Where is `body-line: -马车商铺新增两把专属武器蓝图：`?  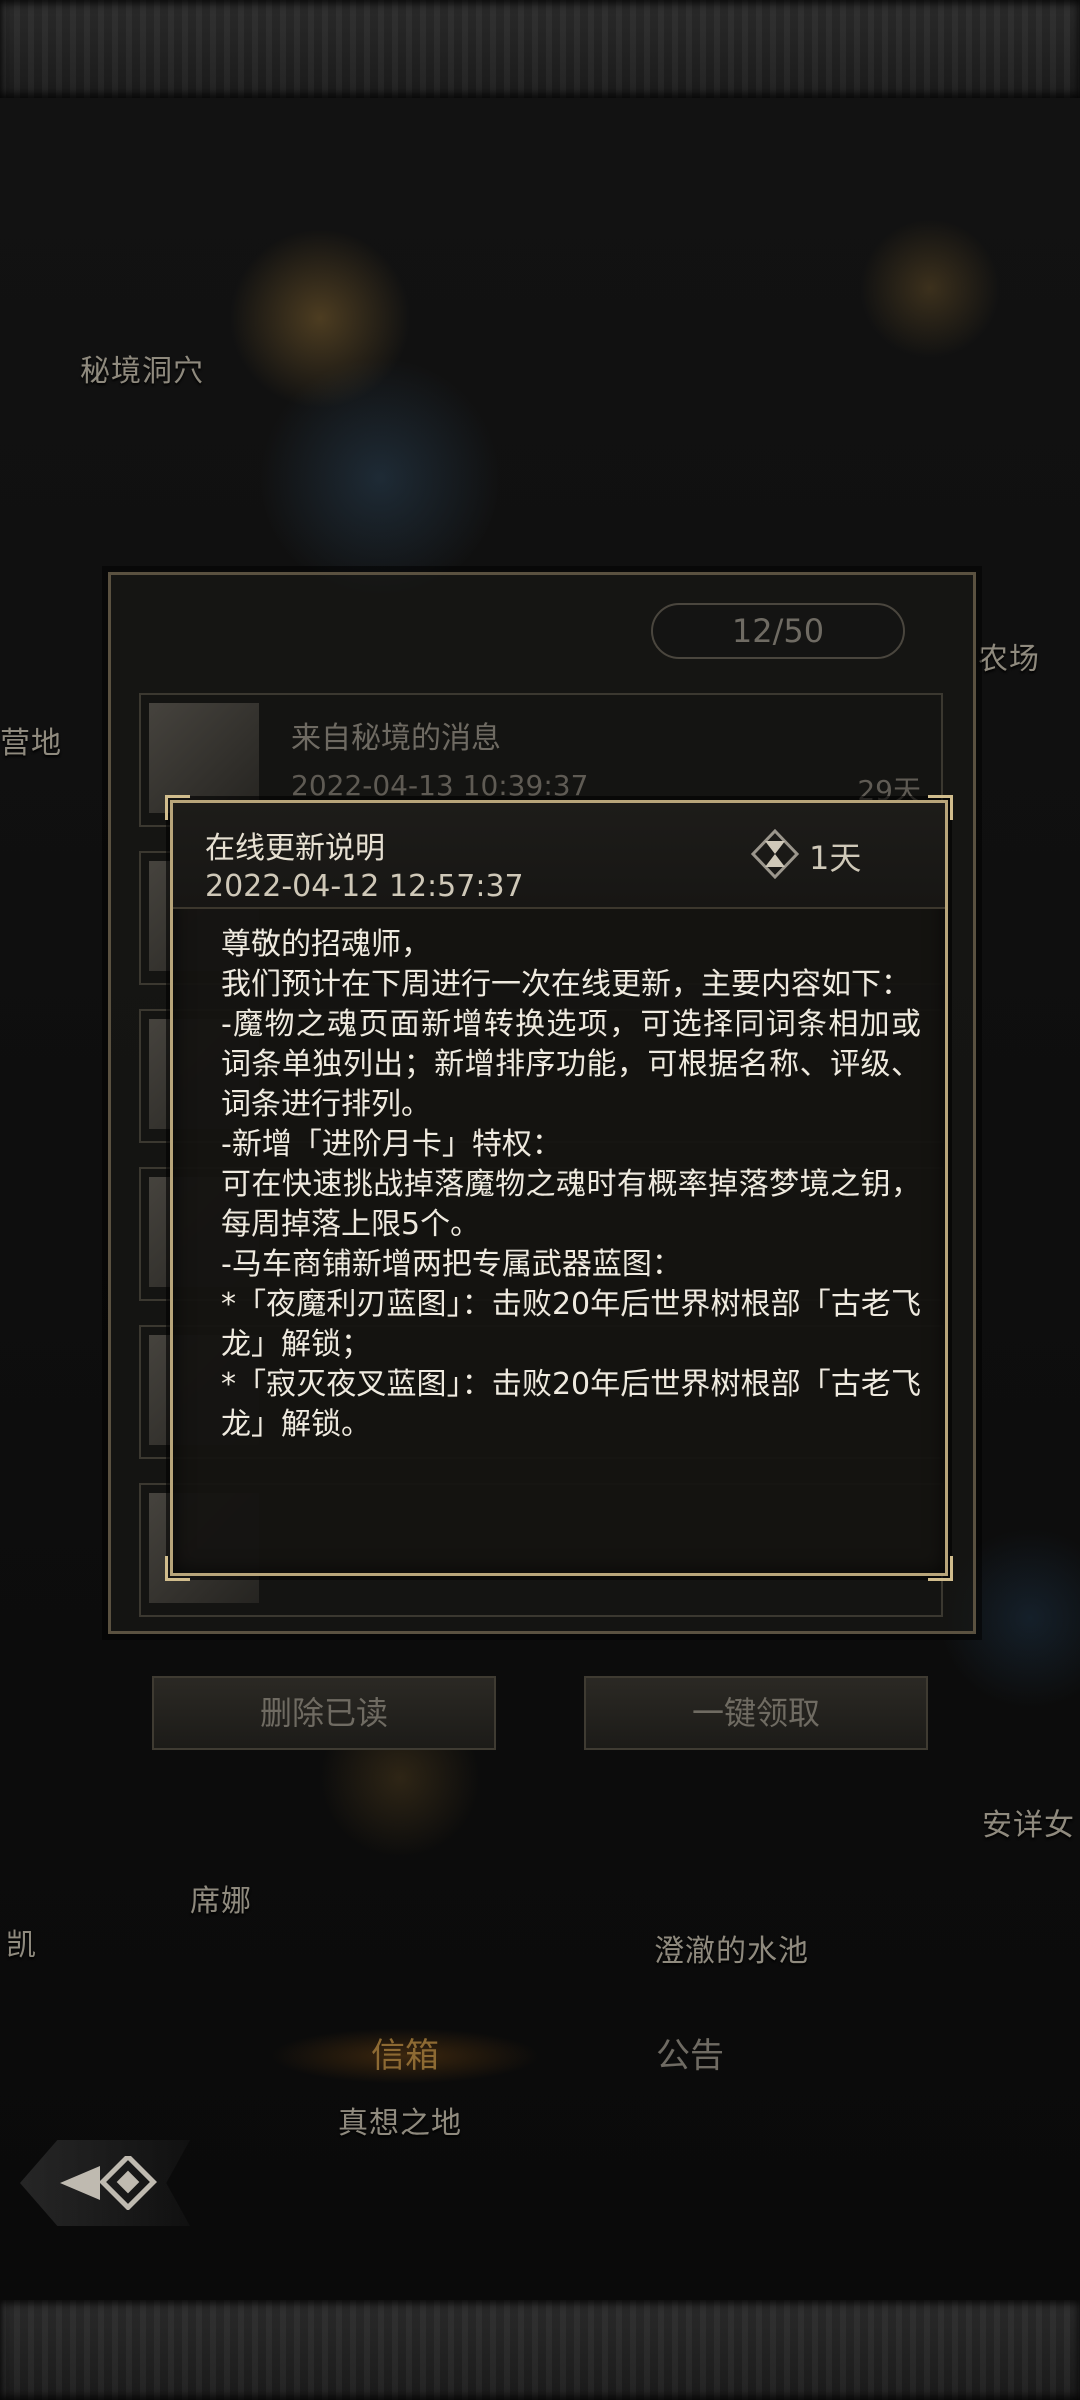
body-line: -马车商铺新增两把专属武器蓝图： is located at coordinates (451, 1264).